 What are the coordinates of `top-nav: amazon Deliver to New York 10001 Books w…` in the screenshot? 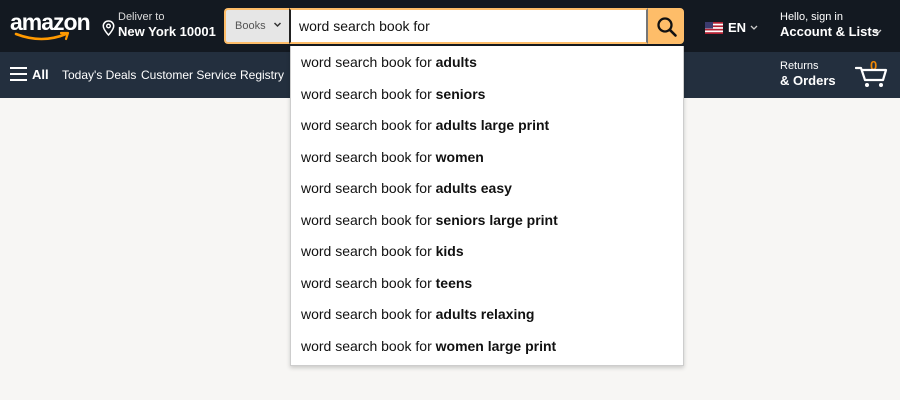 It's located at (450, 26).